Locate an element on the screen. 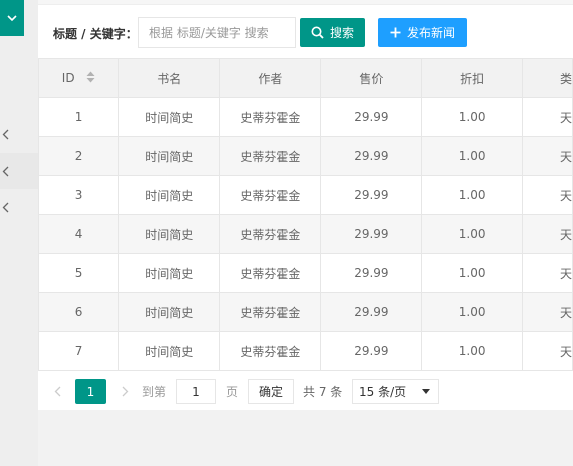 The width and height of the screenshot is (573, 466). chevron-right-icon is located at coordinates (125, 391).